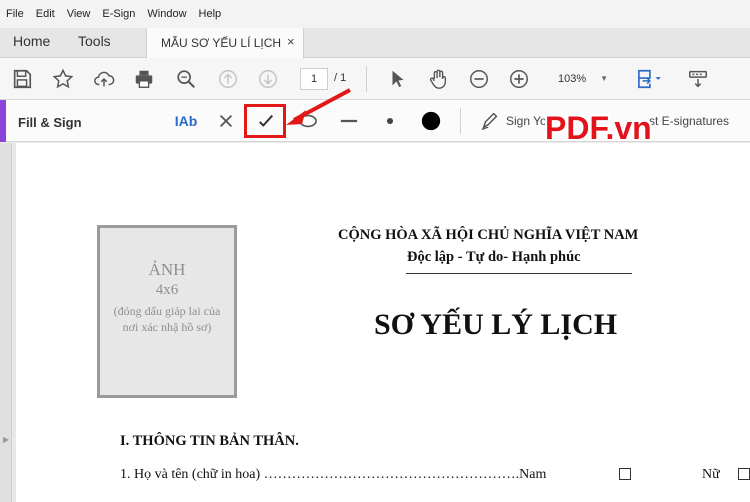 The height and width of the screenshot is (502, 750). Describe the element at coordinates (118, 14) in the screenshot. I see `menu-esign: E-Sign` at that location.